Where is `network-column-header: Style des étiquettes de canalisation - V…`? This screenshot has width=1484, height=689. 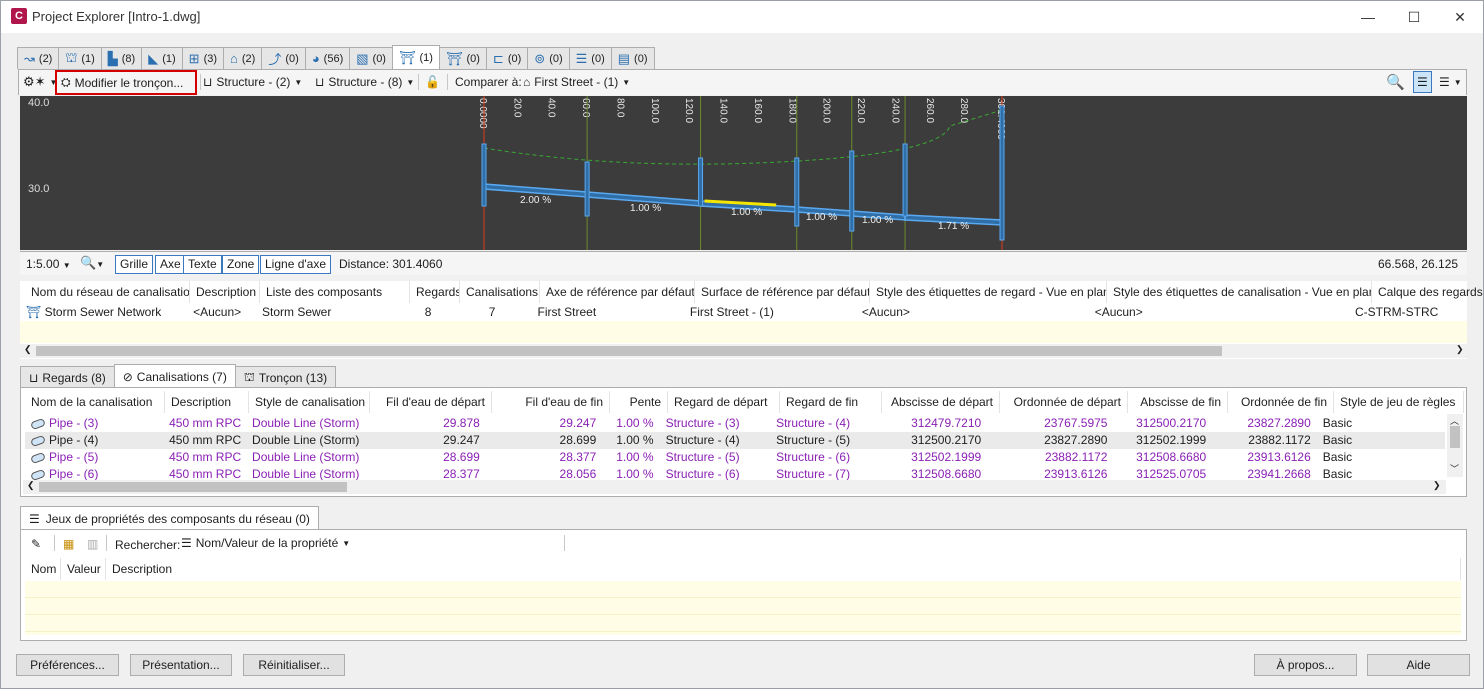
network-column-header: Style des étiquettes de canalisation - V… is located at coordinates (1239, 292).